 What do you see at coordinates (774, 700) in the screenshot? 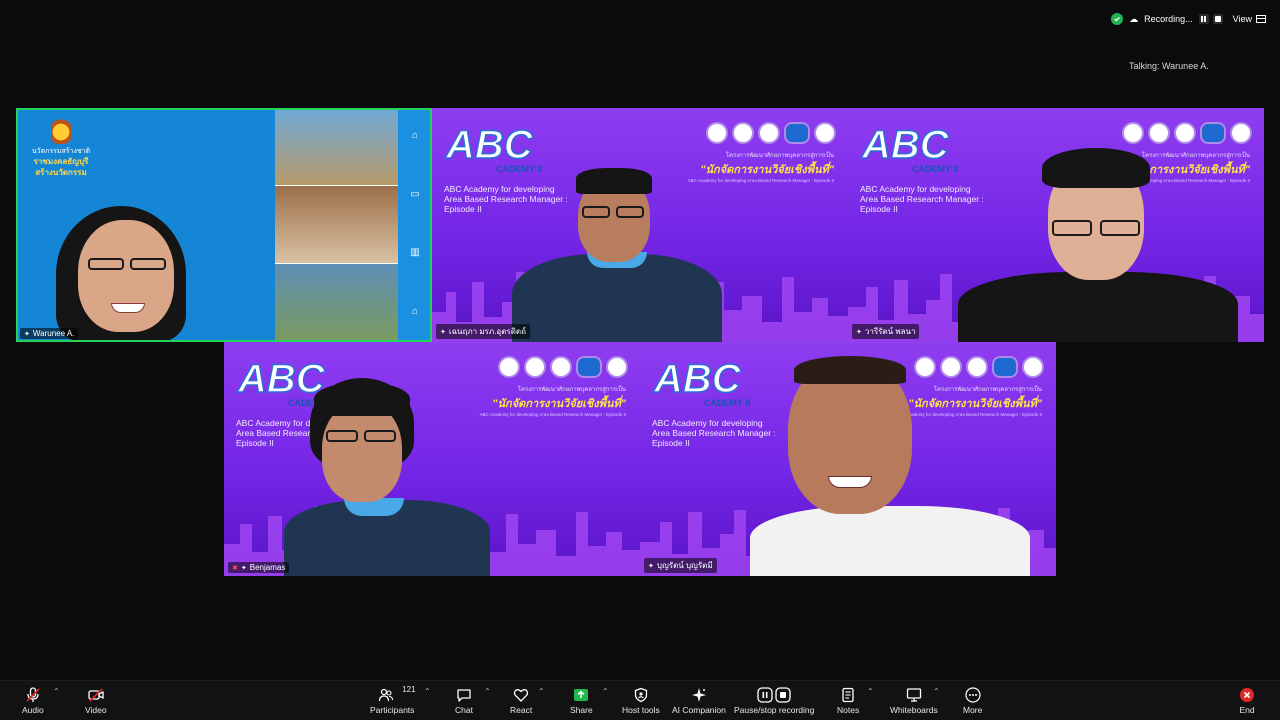
I see `pause-stop-recording-button: Pause/stop recording` at bounding box center [774, 700].